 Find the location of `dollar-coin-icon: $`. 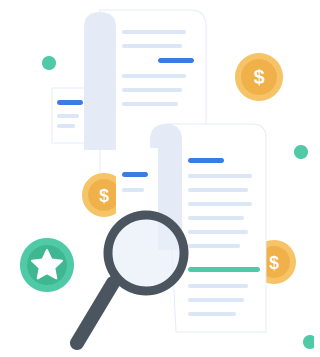

dollar-coin-icon: $ is located at coordinates (259, 77).